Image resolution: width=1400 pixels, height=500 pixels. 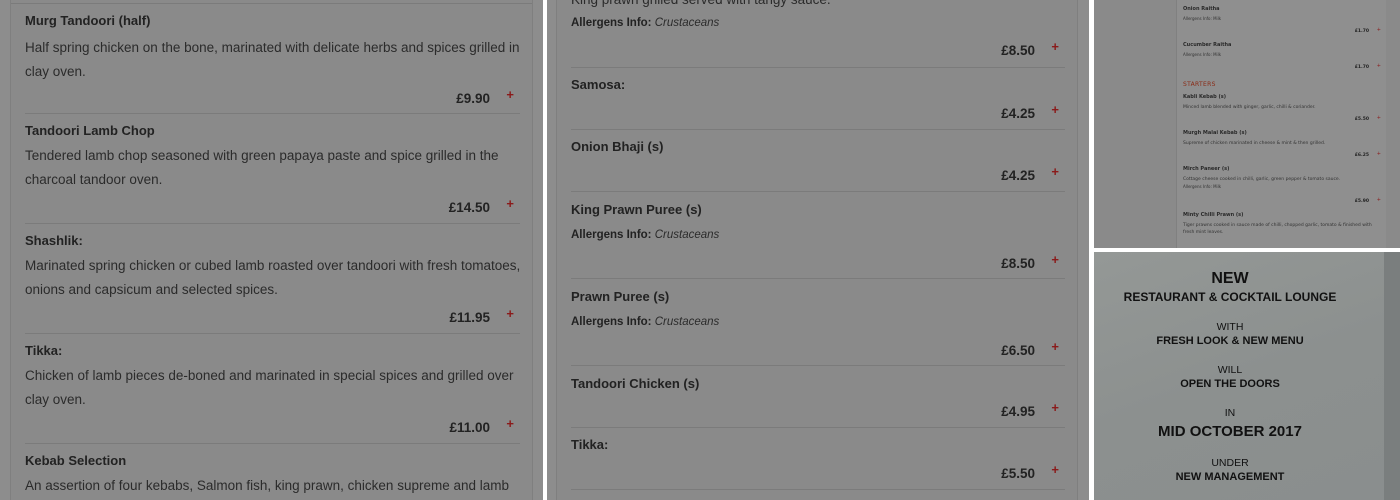 What do you see at coordinates (469, 207) in the screenshot?
I see `item-price: £14.50` at bounding box center [469, 207].